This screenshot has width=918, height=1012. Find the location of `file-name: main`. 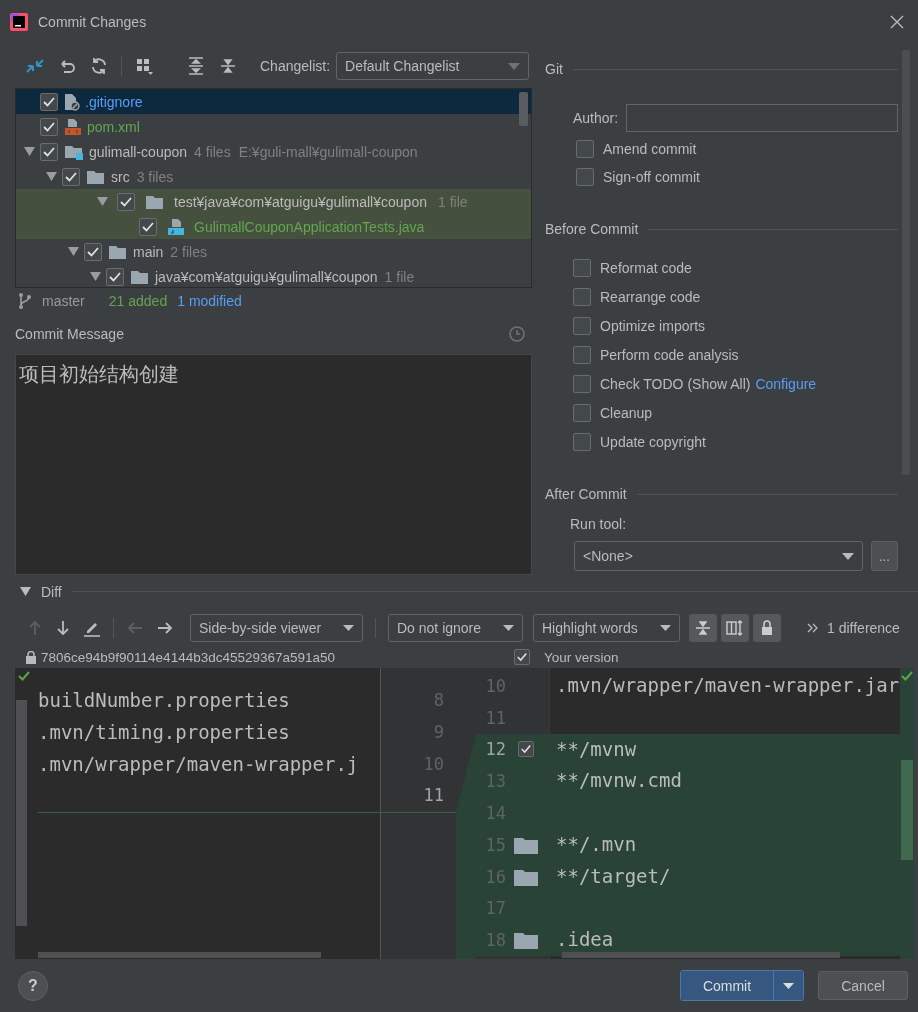

file-name: main is located at coordinates (148, 251).